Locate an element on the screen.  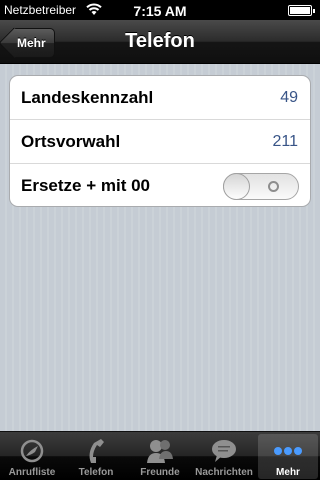
tab-nachrichten: Nachrichten is located at coordinates (224, 456).